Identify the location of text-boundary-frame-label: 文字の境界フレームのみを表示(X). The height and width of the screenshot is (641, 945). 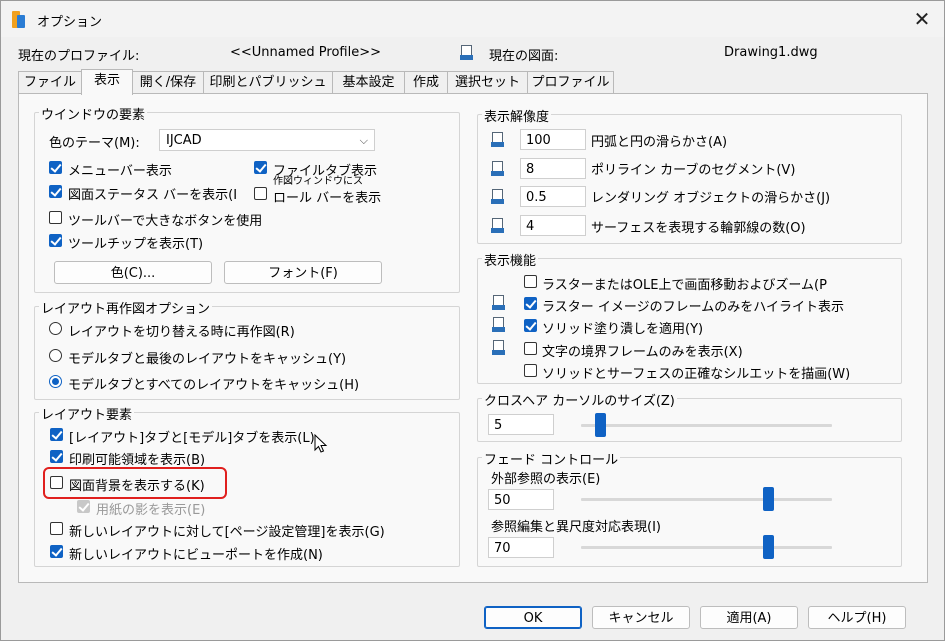
(642, 352).